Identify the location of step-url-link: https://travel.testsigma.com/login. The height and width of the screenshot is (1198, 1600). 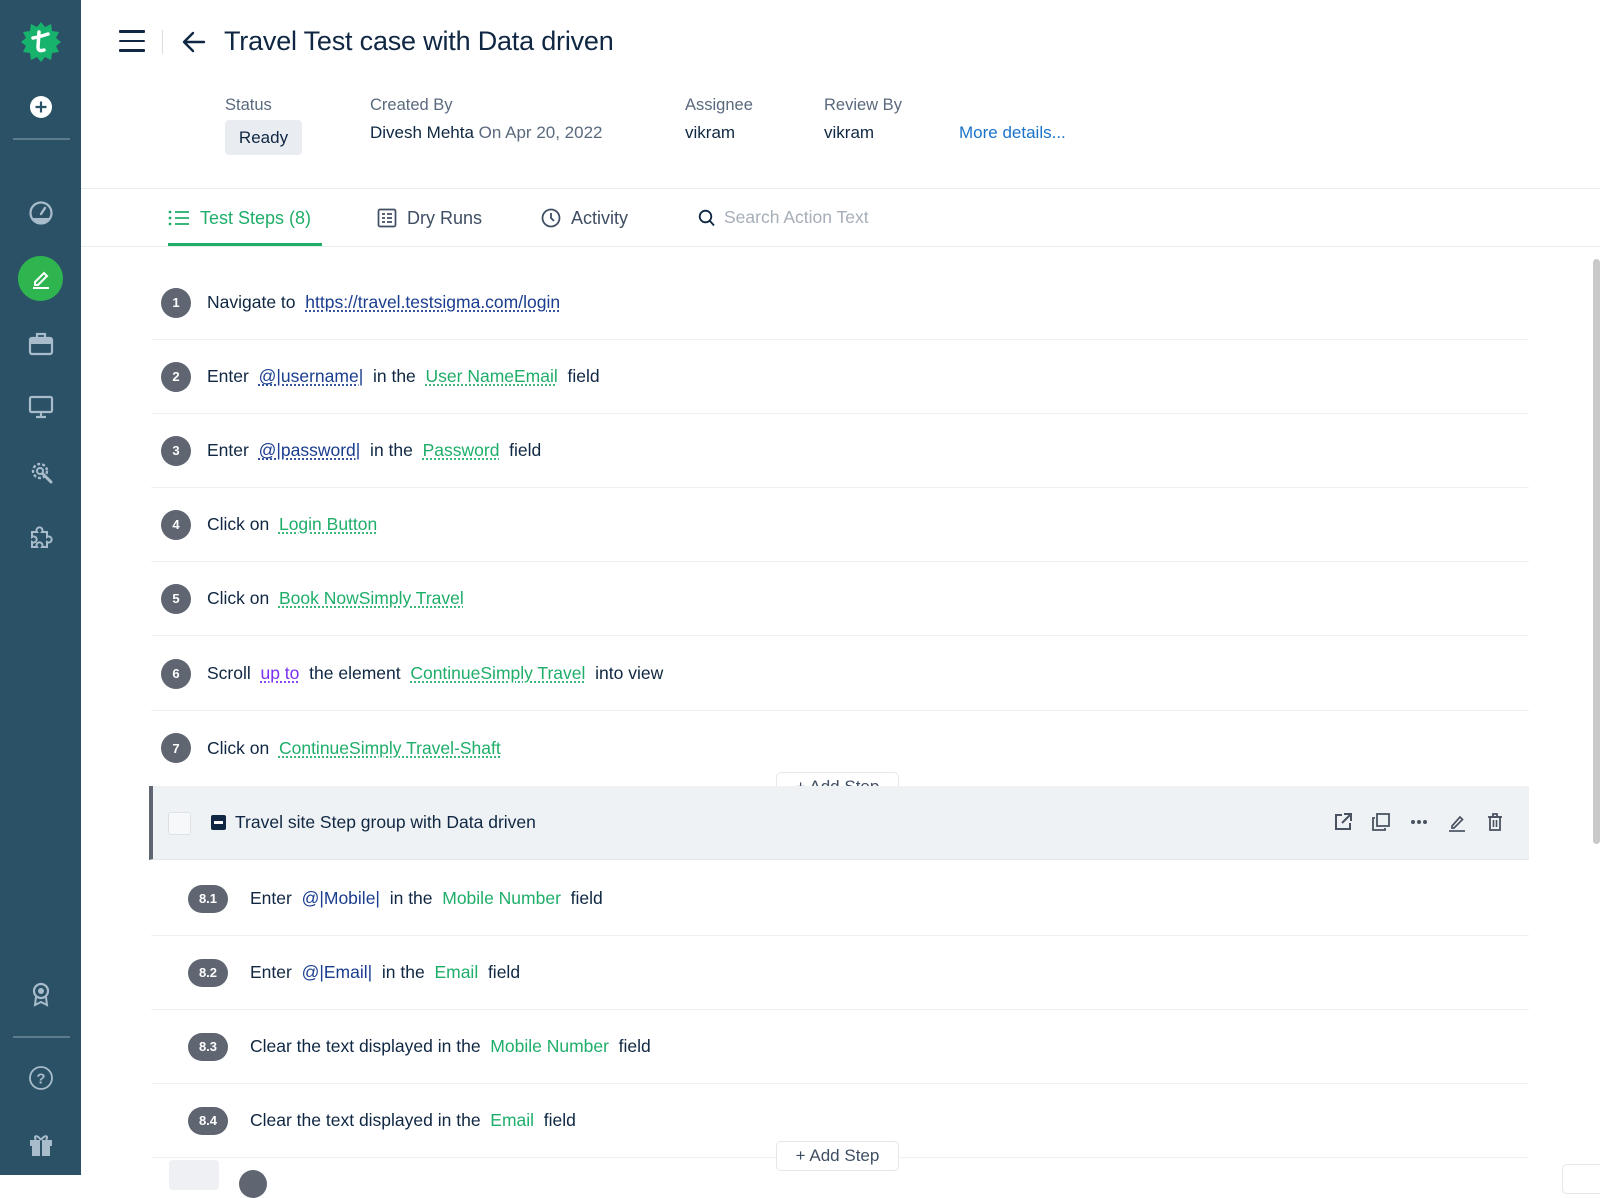
(432, 302).